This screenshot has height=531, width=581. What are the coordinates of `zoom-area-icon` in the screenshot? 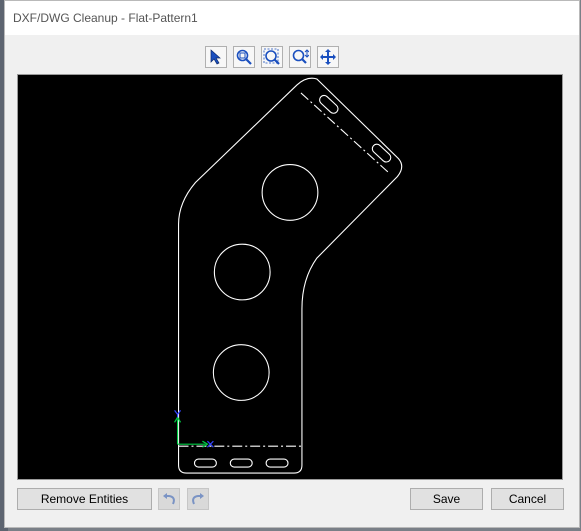 It's located at (271, 56).